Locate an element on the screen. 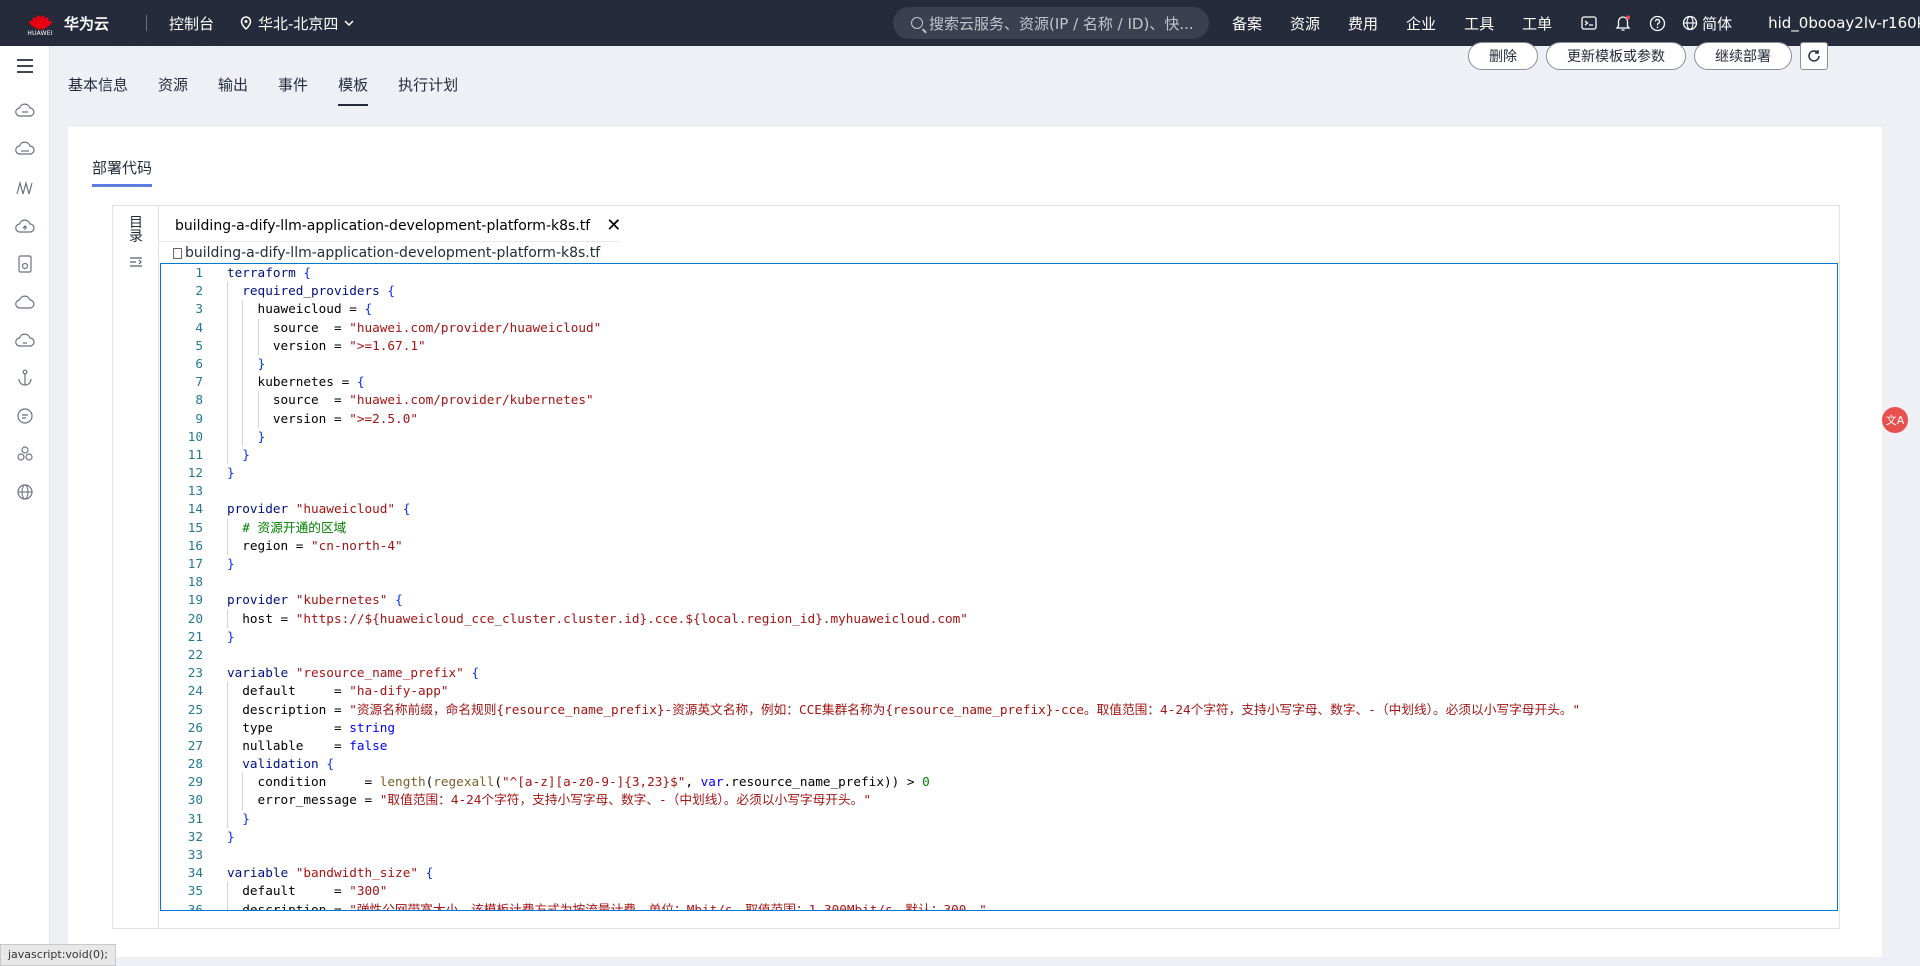 This screenshot has height=966, width=1920. line-number: 16 is located at coordinates (195, 545).